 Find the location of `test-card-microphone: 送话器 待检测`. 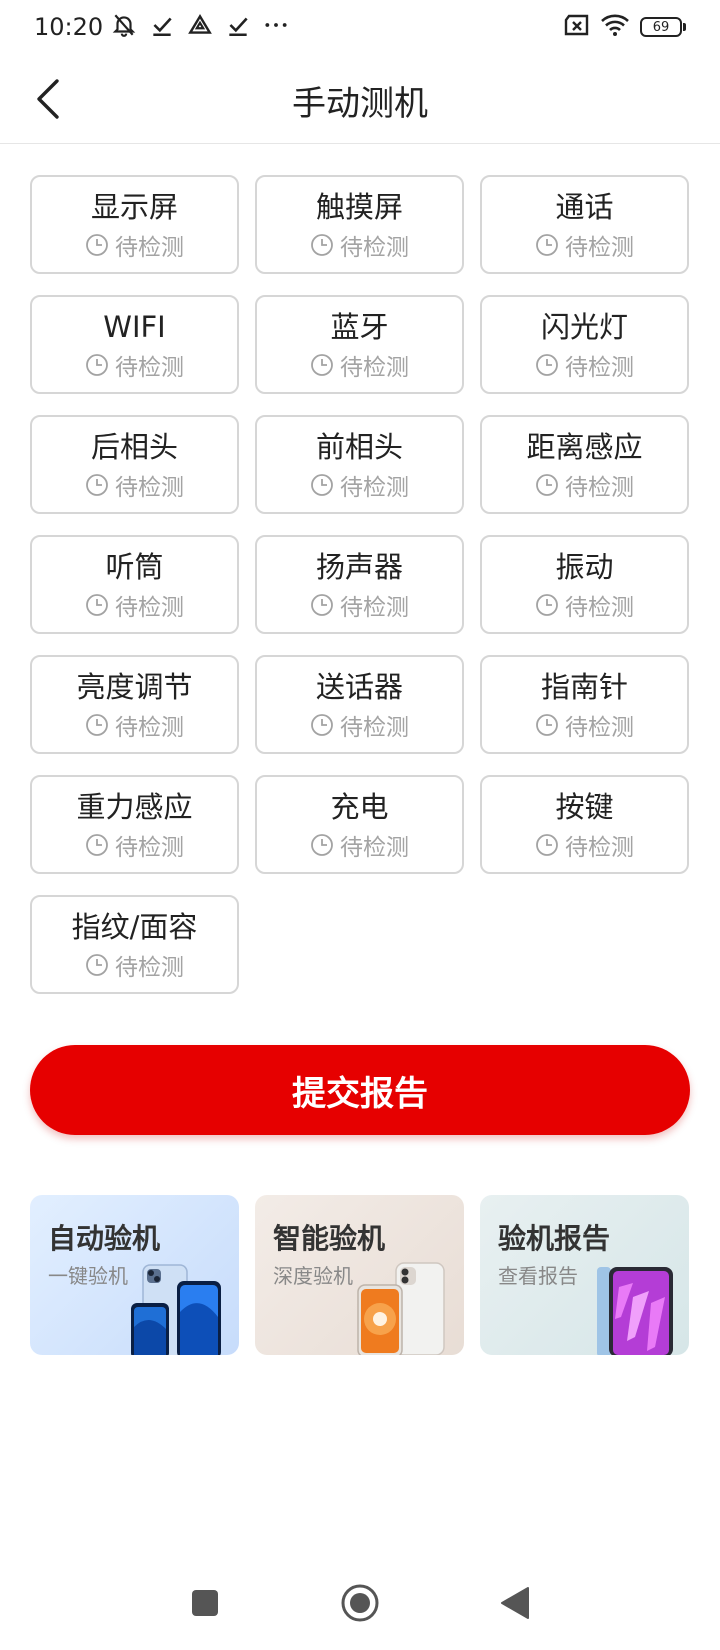

test-card-microphone: 送话器 待检测 is located at coordinates (359, 704).